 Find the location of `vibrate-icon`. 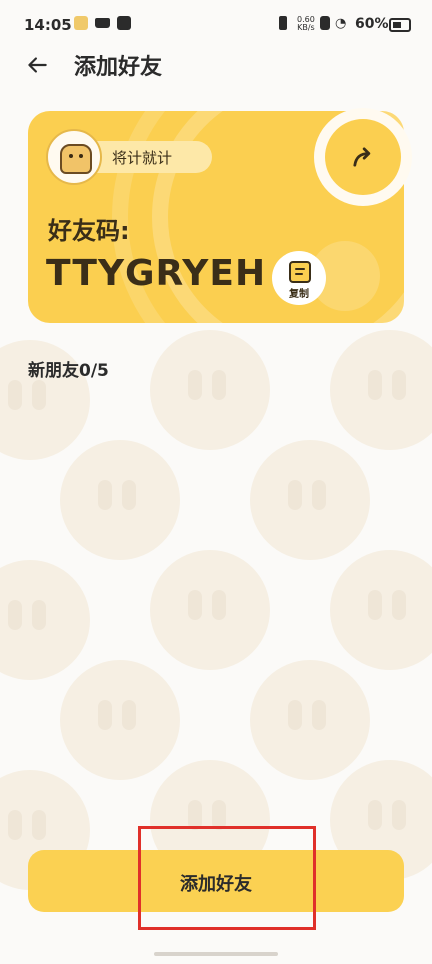

vibrate-icon is located at coordinates (283, 23).